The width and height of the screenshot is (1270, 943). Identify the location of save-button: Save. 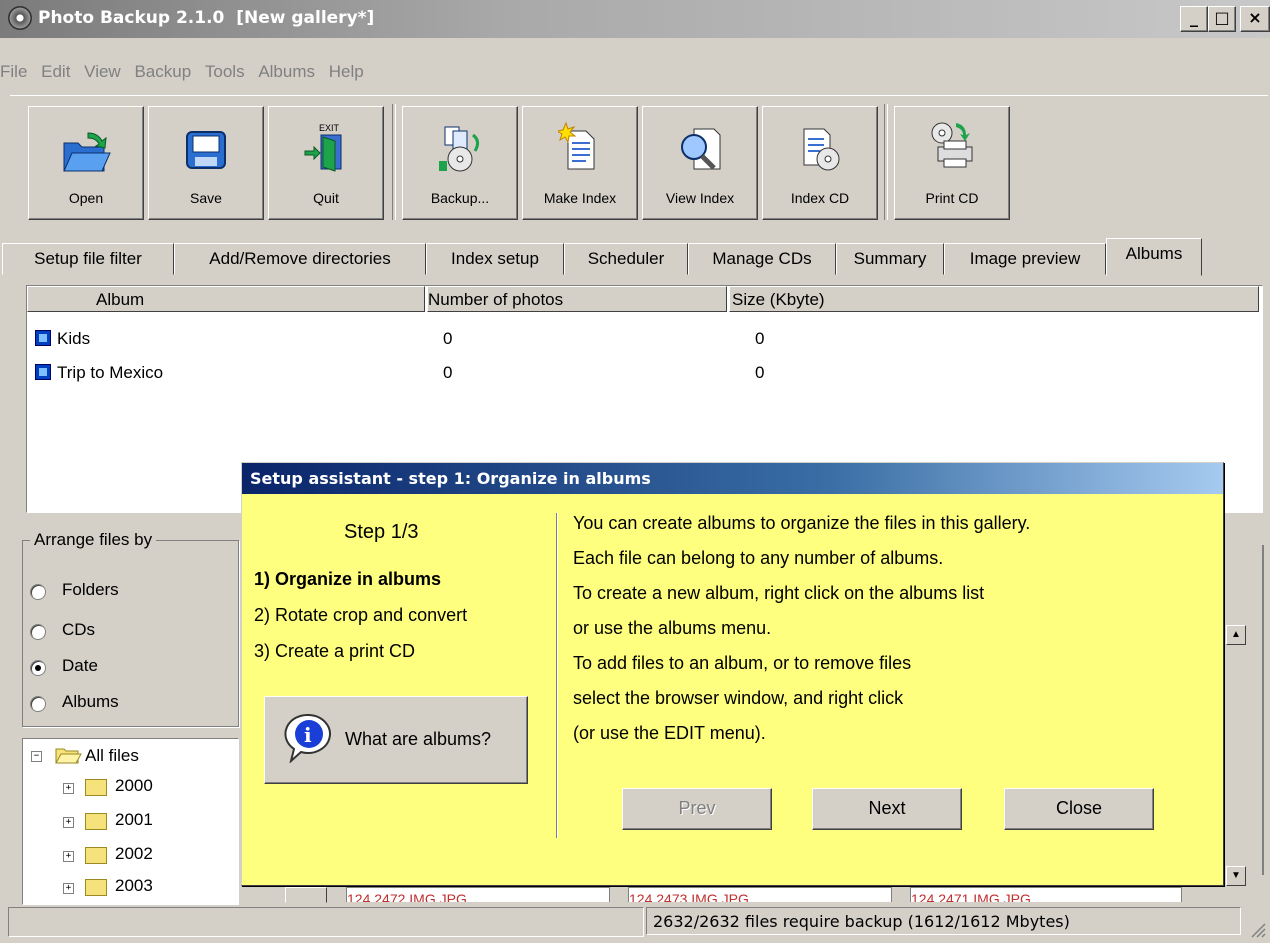
(206, 163).